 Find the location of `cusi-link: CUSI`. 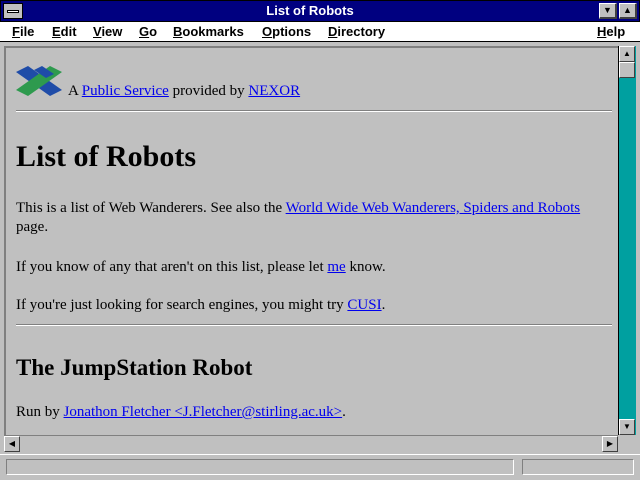

cusi-link: CUSI is located at coordinates (364, 305).